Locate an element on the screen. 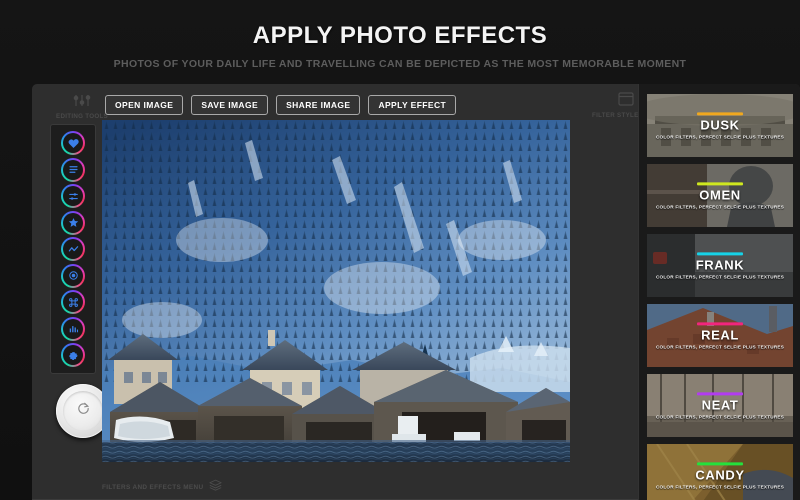 The image size is (800, 500). filter-name: OMEN is located at coordinates (720, 195).